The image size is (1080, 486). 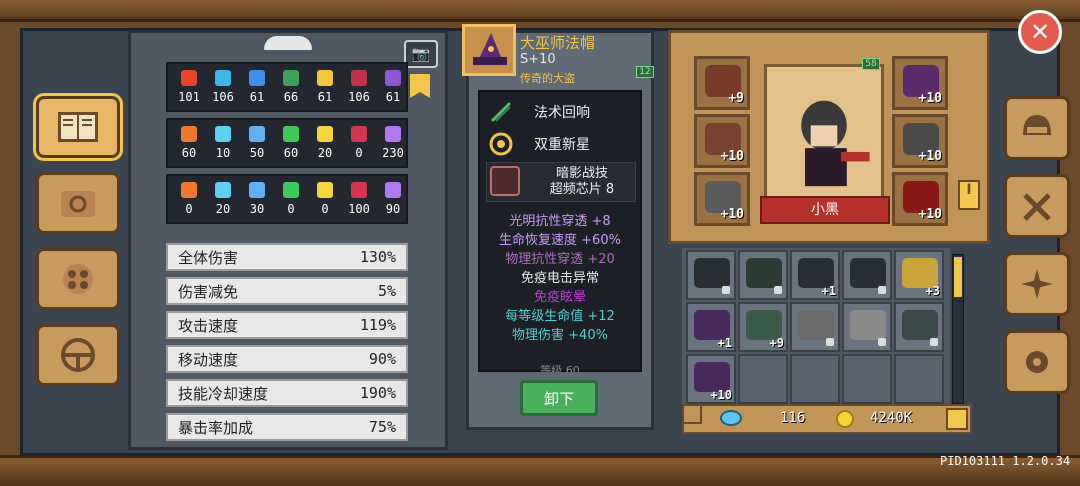 What do you see at coordinates (287, 291) in the screenshot?
I see `stat-row: 伤害减免 5%` at bounding box center [287, 291].